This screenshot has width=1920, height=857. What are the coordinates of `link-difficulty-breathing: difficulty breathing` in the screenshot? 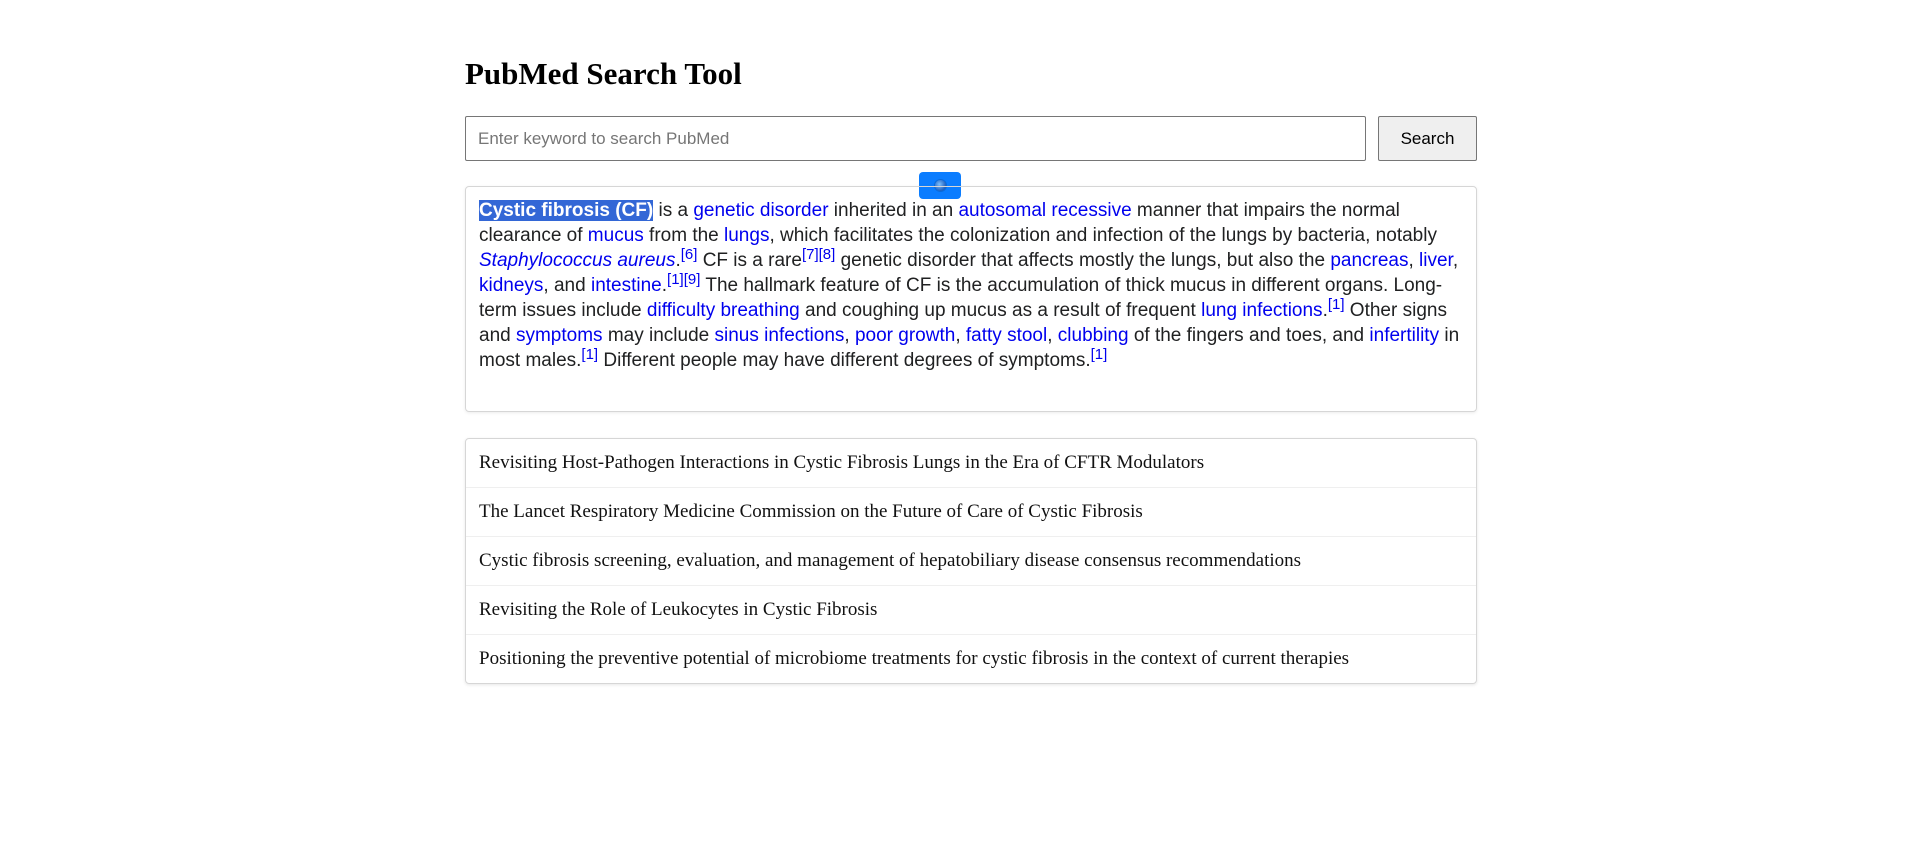 It's located at (723, 310).